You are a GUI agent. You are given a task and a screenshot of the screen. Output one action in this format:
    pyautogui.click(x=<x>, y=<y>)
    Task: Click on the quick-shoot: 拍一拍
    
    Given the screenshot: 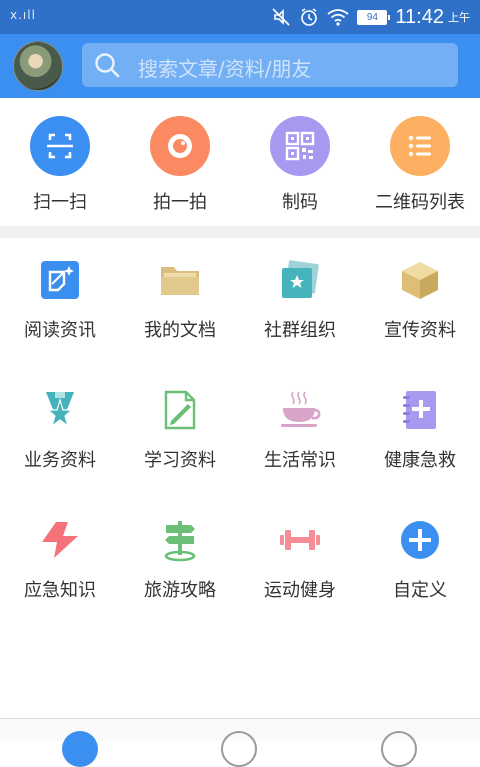 What is the action you would take?
    pyautogui.click(x=180, y=165)
    